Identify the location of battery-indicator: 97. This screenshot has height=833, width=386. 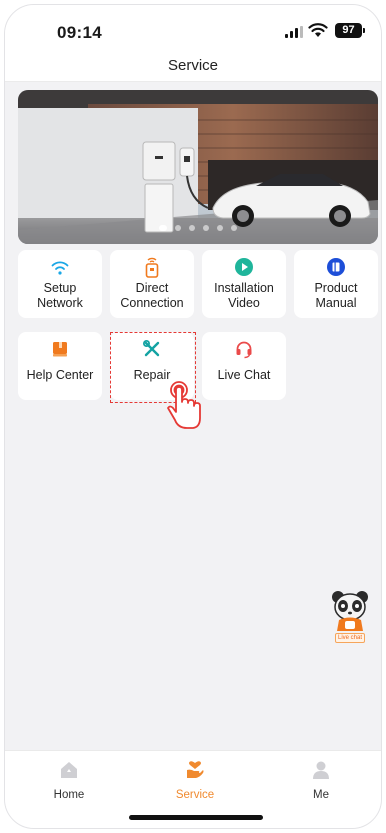
(350, 30).